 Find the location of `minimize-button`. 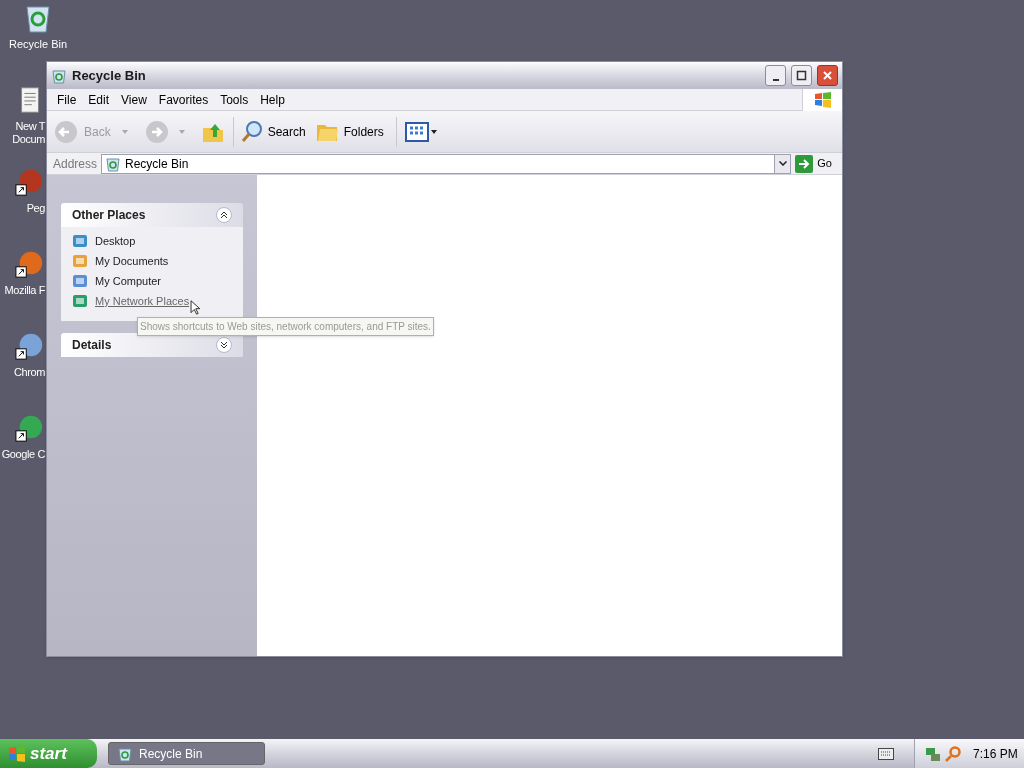

minimize-button is located at coordinates (775, 75).